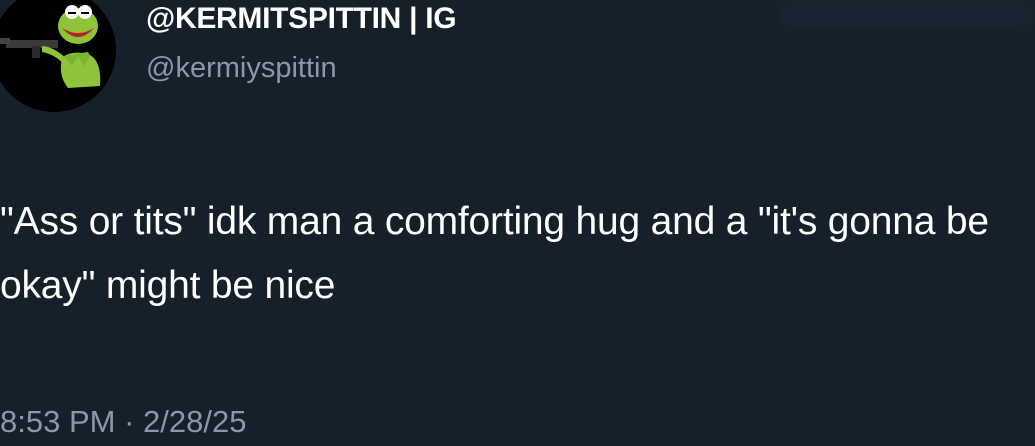 This screenshot has width=1035, height=446. What do you see at coordinates (301, 19) in the screenshot?
I see `display-name: @KERMITSPITTIN | IG` at bounding box center [301, 19].